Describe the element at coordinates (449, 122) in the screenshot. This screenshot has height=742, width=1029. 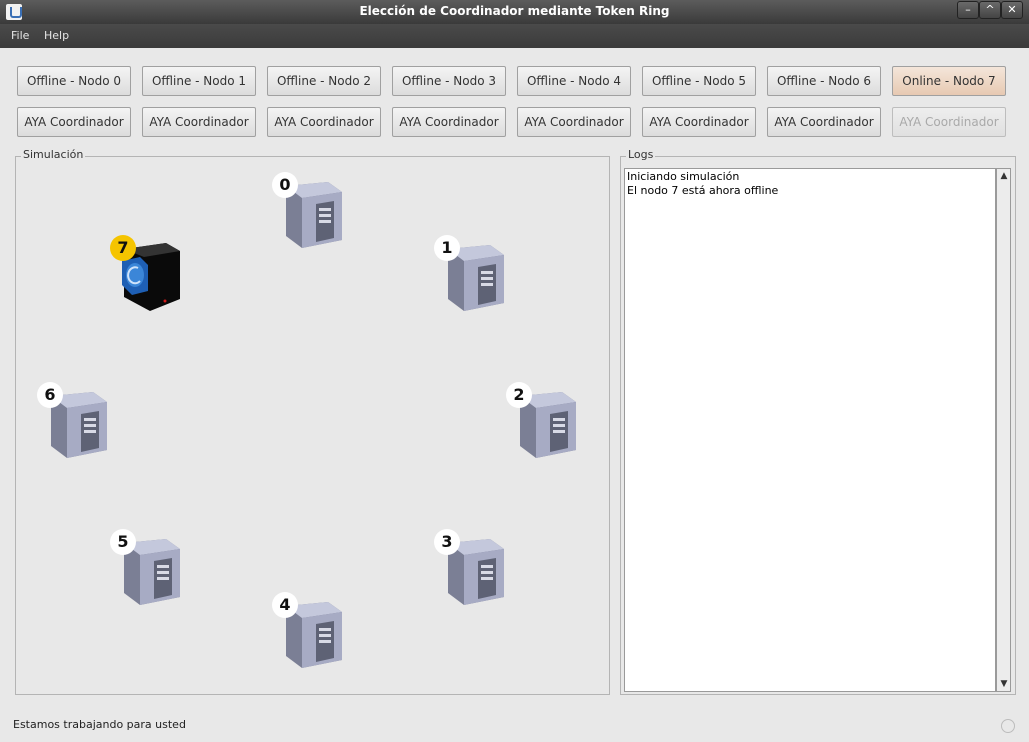
I see `aya-coordinator-button-3: AYA Coordinador` at that location.